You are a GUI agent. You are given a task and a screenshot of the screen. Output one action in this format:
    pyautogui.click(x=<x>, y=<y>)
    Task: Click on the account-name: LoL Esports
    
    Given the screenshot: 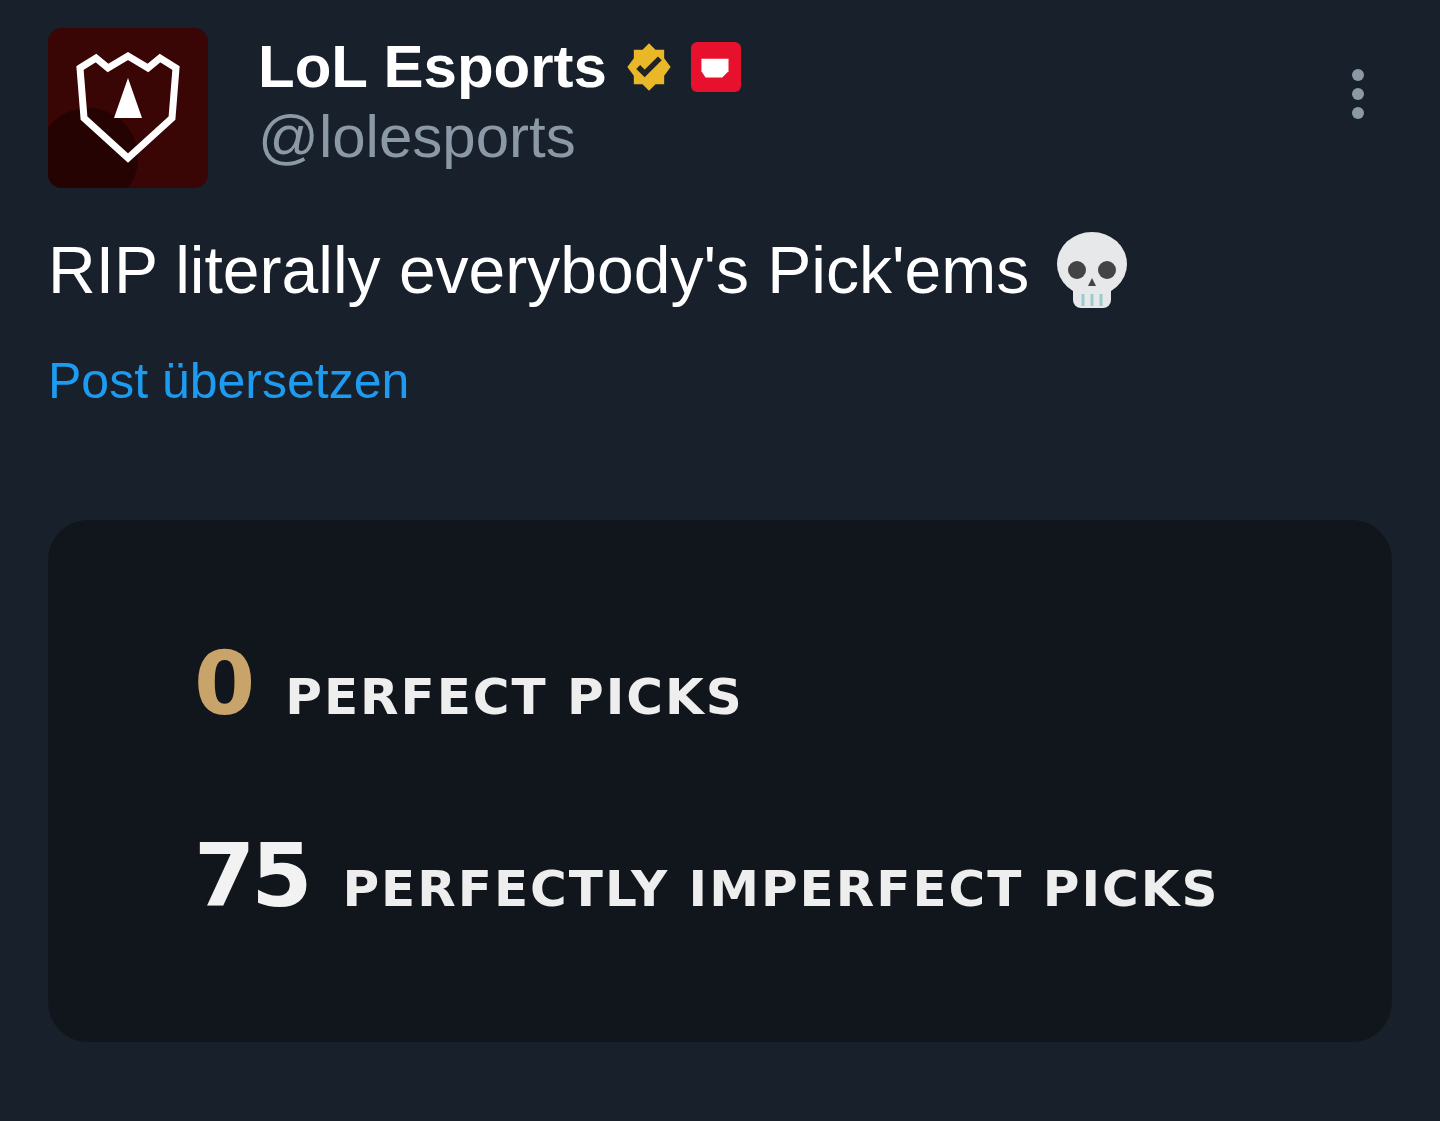 What is the action you would take?
    pyautogui.click(x=432, y=67)
    